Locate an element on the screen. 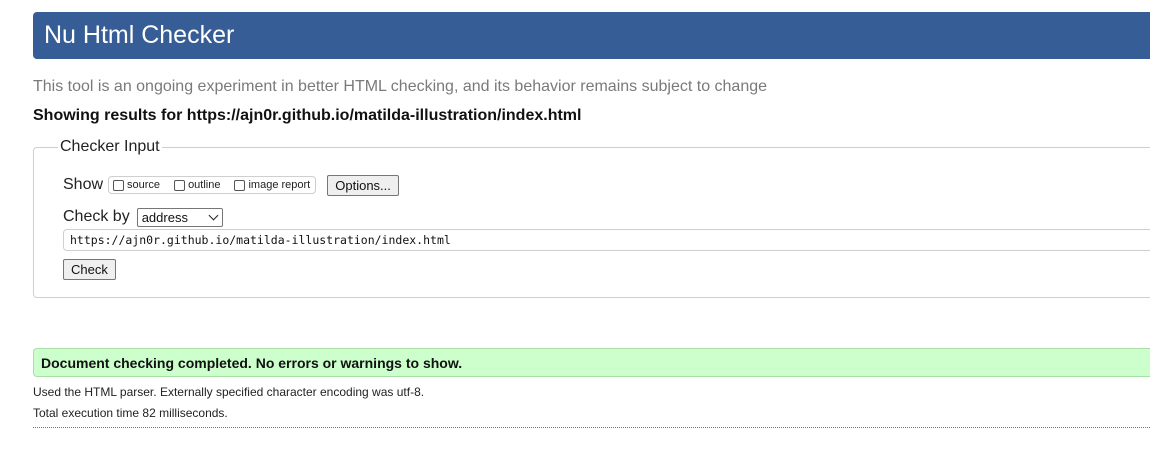  check-by-label: Check by is located at coordinates (96, 216).